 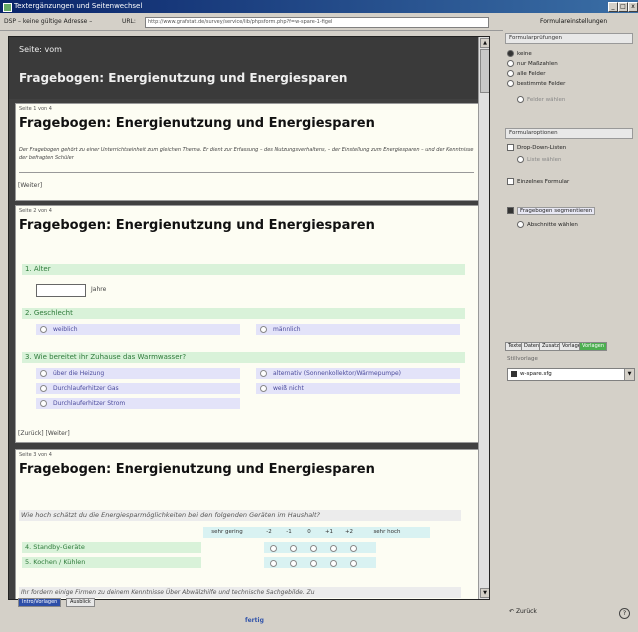 I want to click on option-alternativ: alternativ (Sonnenkollektor/Wärmepumpe), so click(x=358, y=373).